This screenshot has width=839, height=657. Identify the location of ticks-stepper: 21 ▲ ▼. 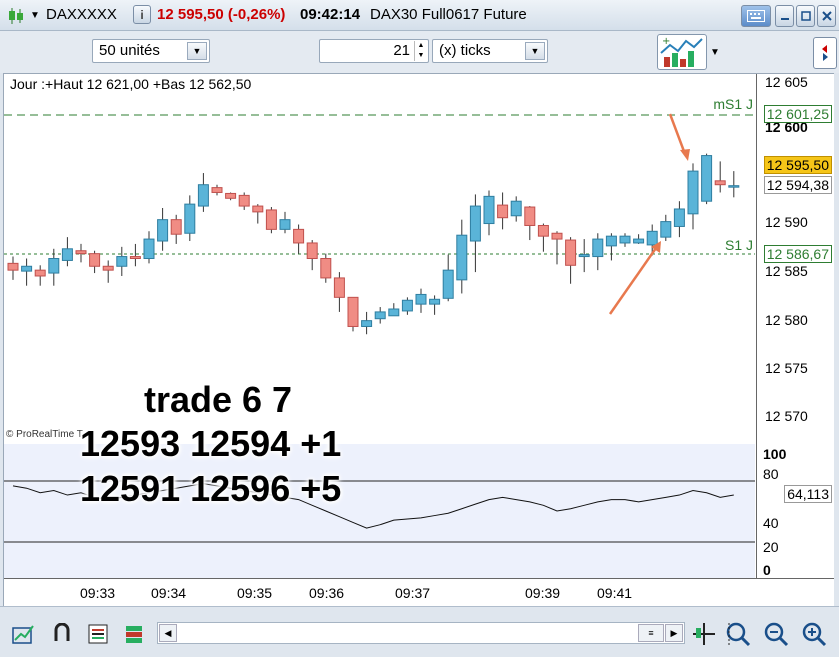
(374, 51).